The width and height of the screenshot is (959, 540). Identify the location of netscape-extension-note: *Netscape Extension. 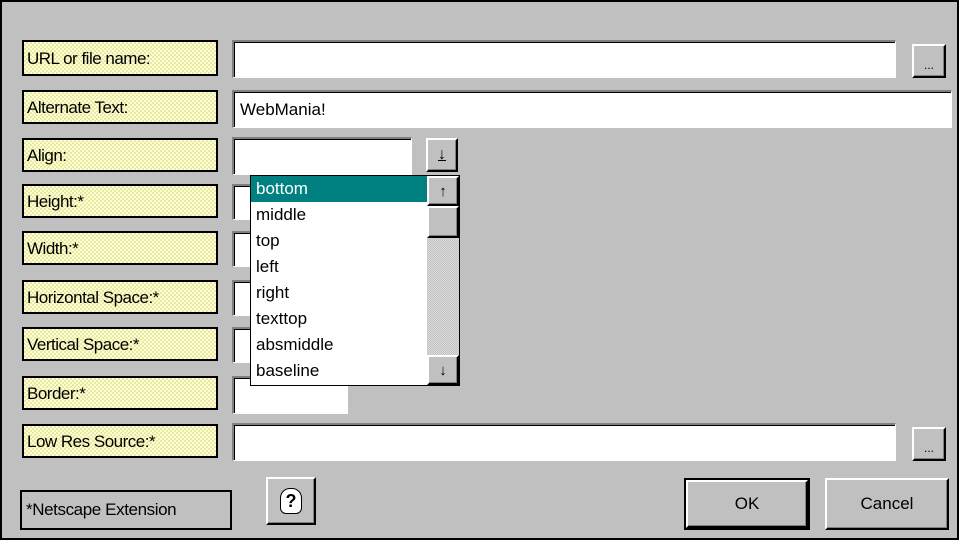
(126, 510).